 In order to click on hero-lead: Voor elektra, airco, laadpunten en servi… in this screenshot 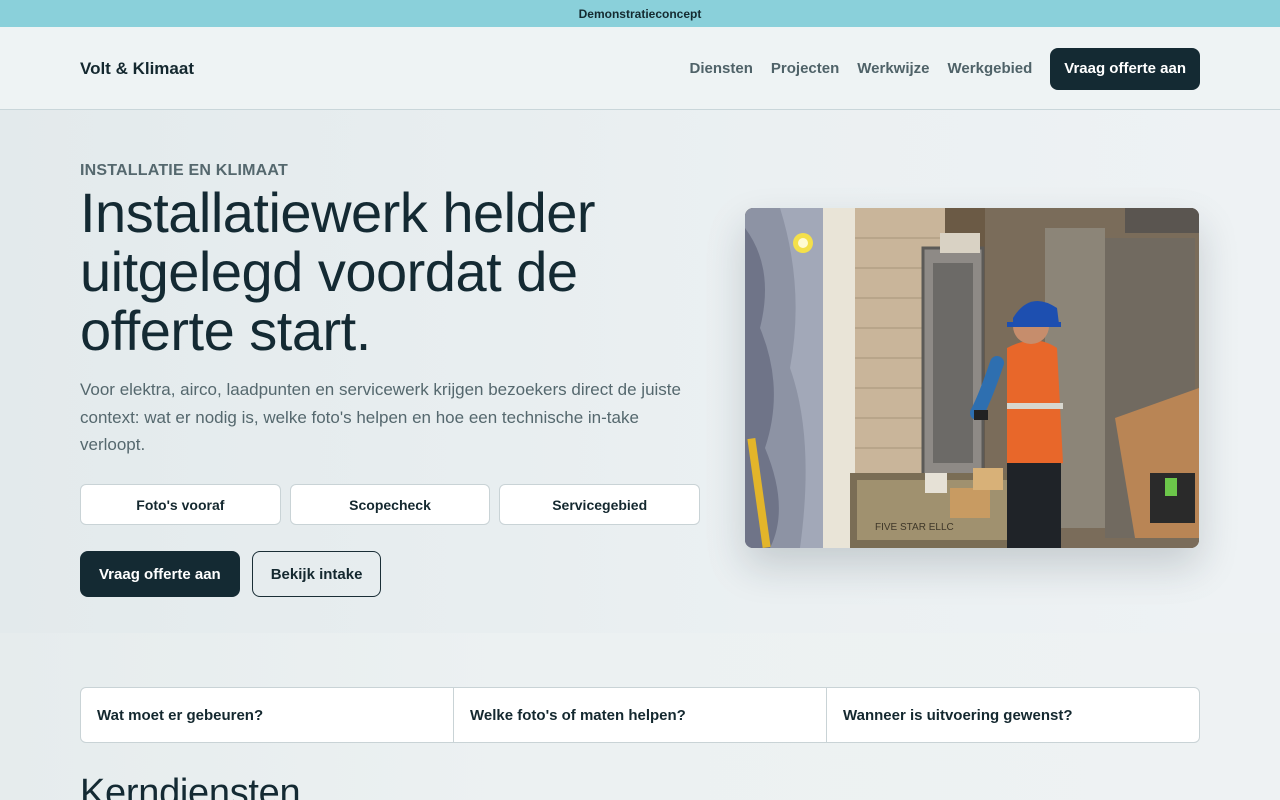, I will do `click(380, 417)`.